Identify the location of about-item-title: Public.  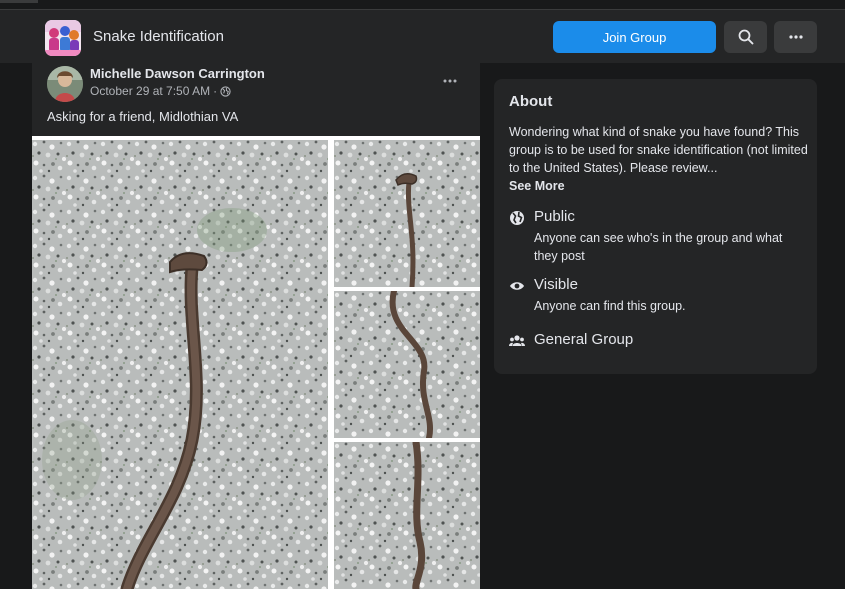
(554, 216).